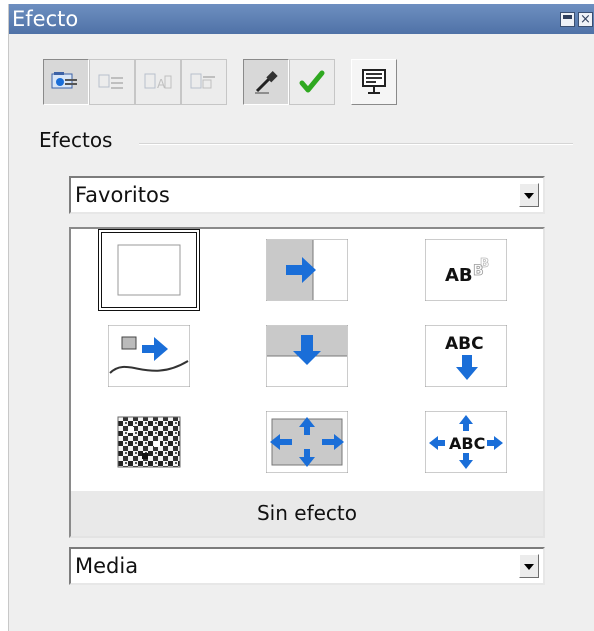  I want to click on gallery-item-text-fly-down: ABC, so click(466, 356).